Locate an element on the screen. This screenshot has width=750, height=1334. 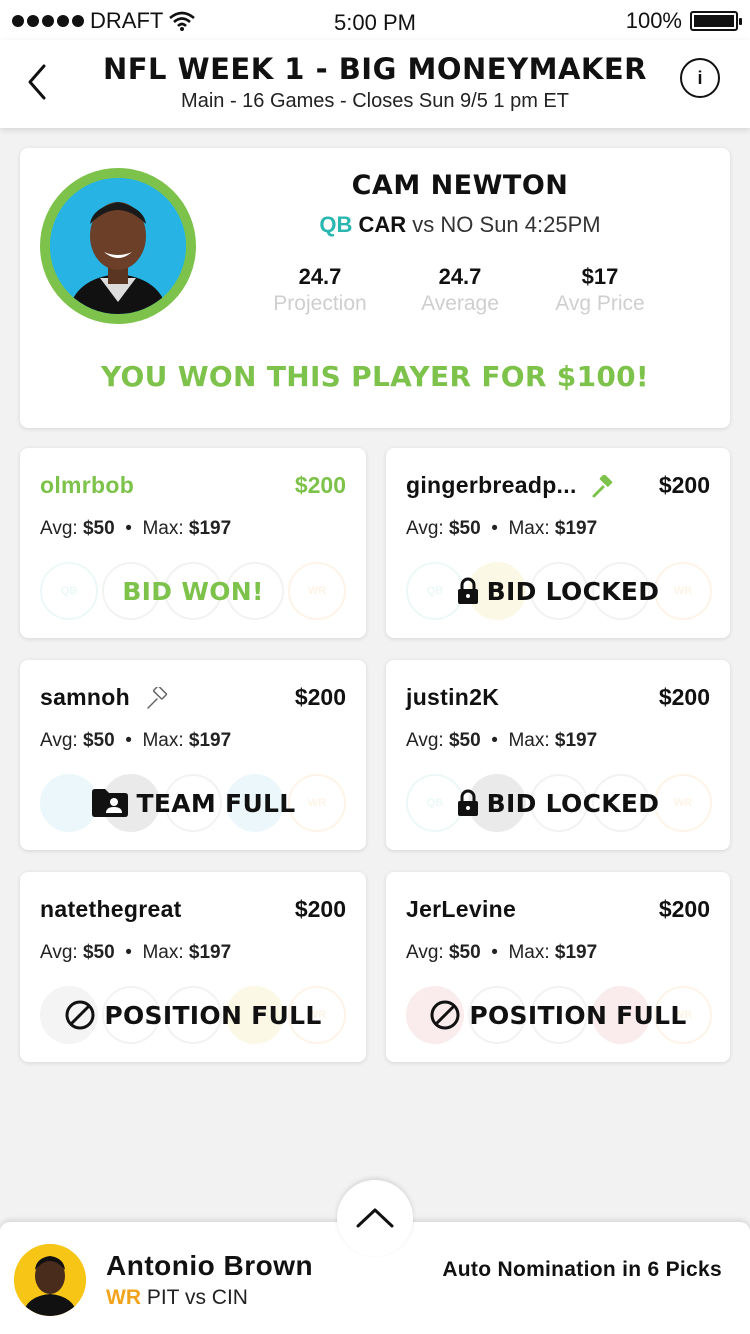
stat-avg-price: $17 Avg Price is located at coordinates (600, 290).